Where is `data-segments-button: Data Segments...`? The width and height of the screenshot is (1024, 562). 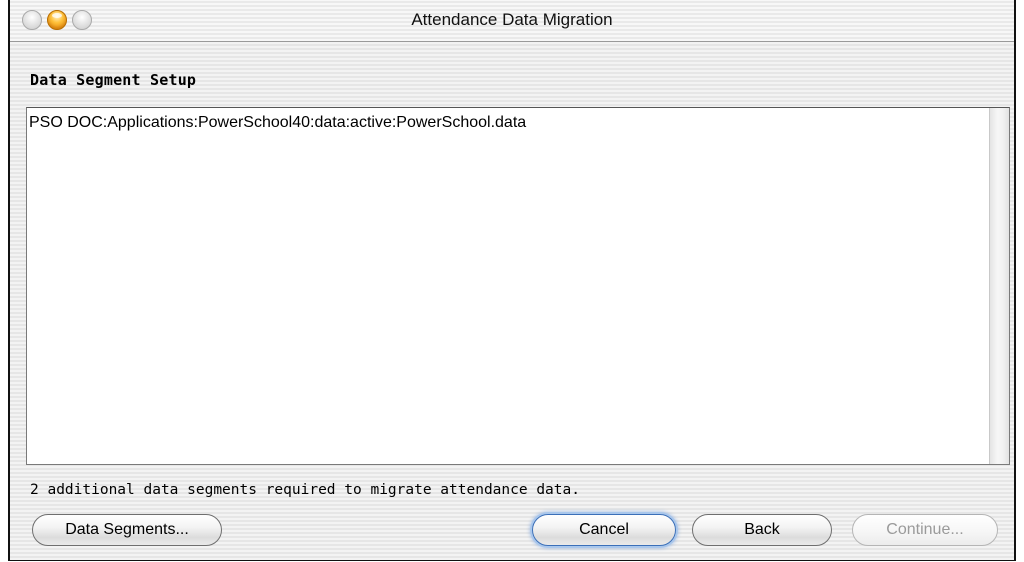
data-segments-button: Data Segments... is located at coordinates (127, 530).